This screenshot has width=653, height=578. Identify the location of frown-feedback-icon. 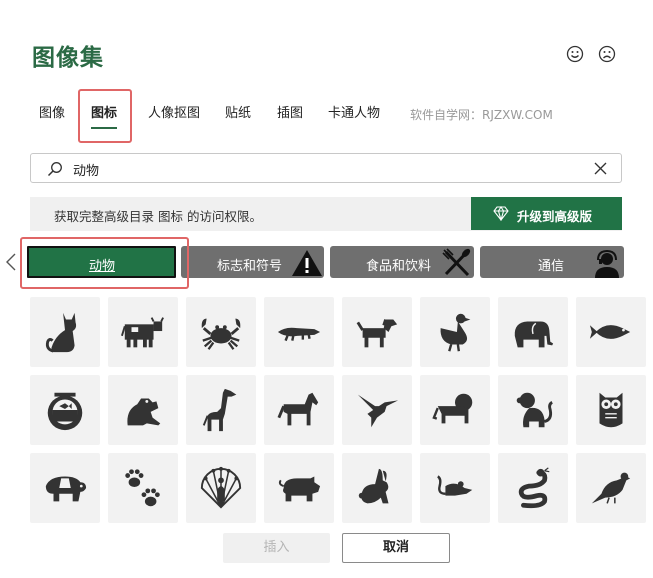
(607, 54).